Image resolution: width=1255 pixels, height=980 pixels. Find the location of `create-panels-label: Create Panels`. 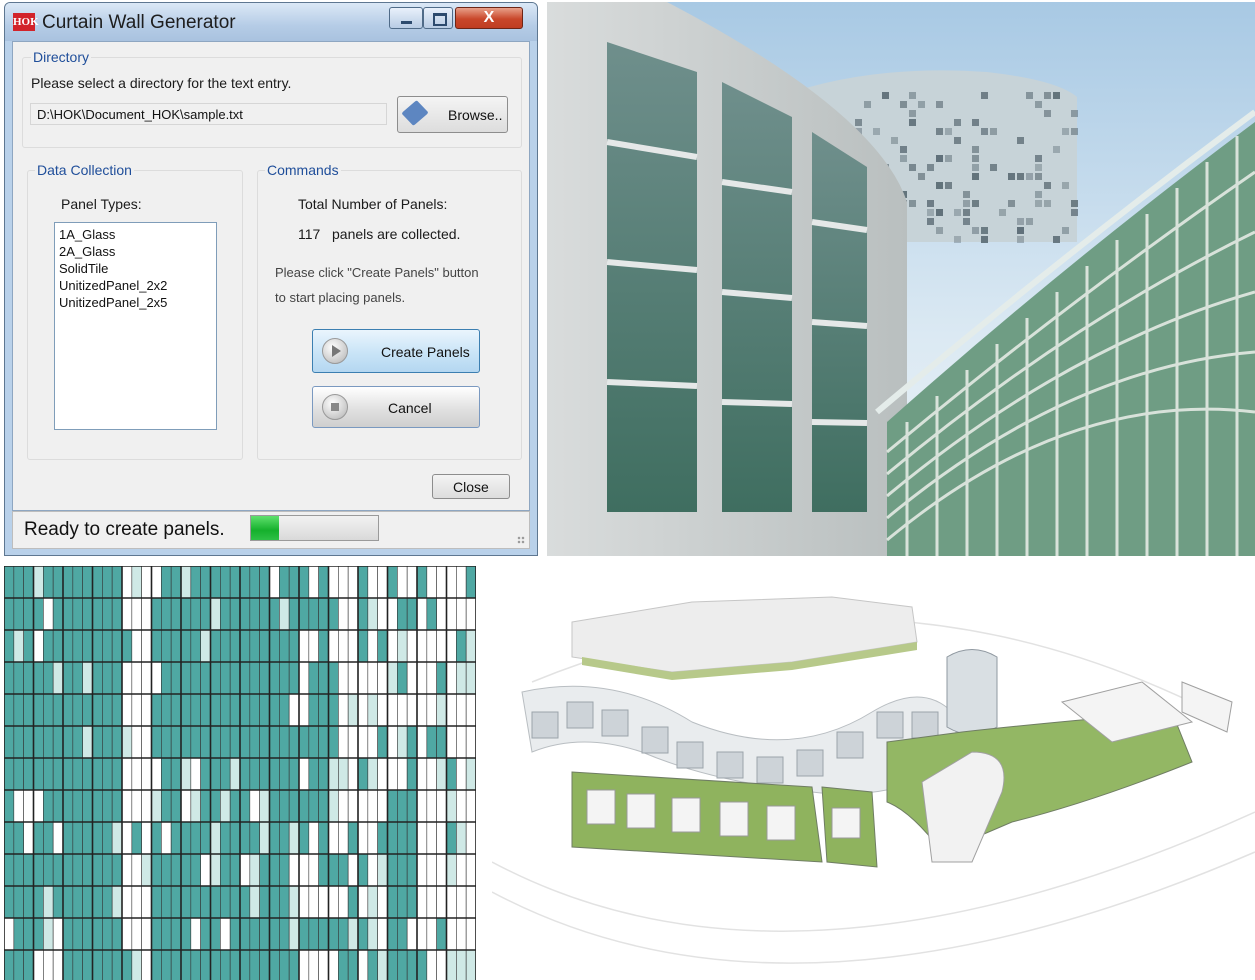

create-panels-label: Create Panels is located at coordinates (425, 352).